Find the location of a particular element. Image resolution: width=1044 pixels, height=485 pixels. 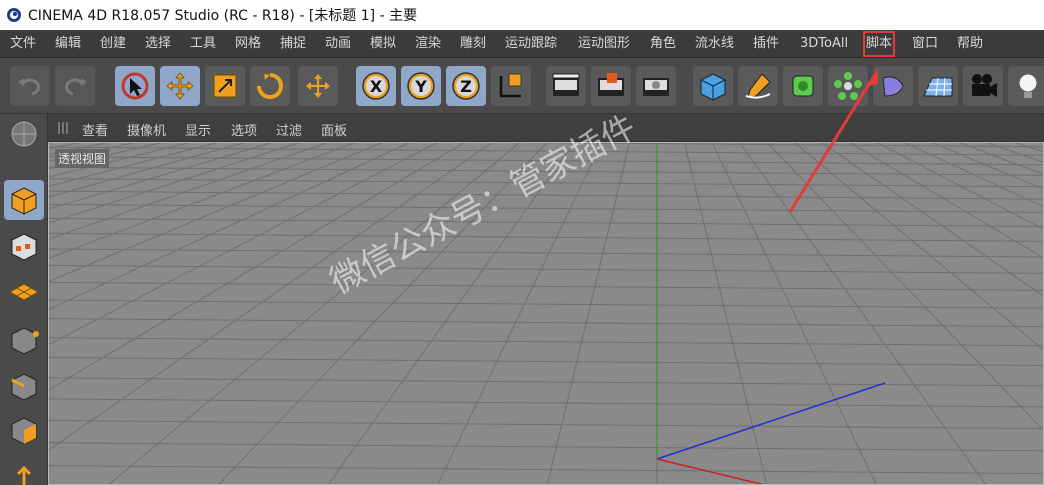

x-axis-icon: X is located at coordinates (376, 86).